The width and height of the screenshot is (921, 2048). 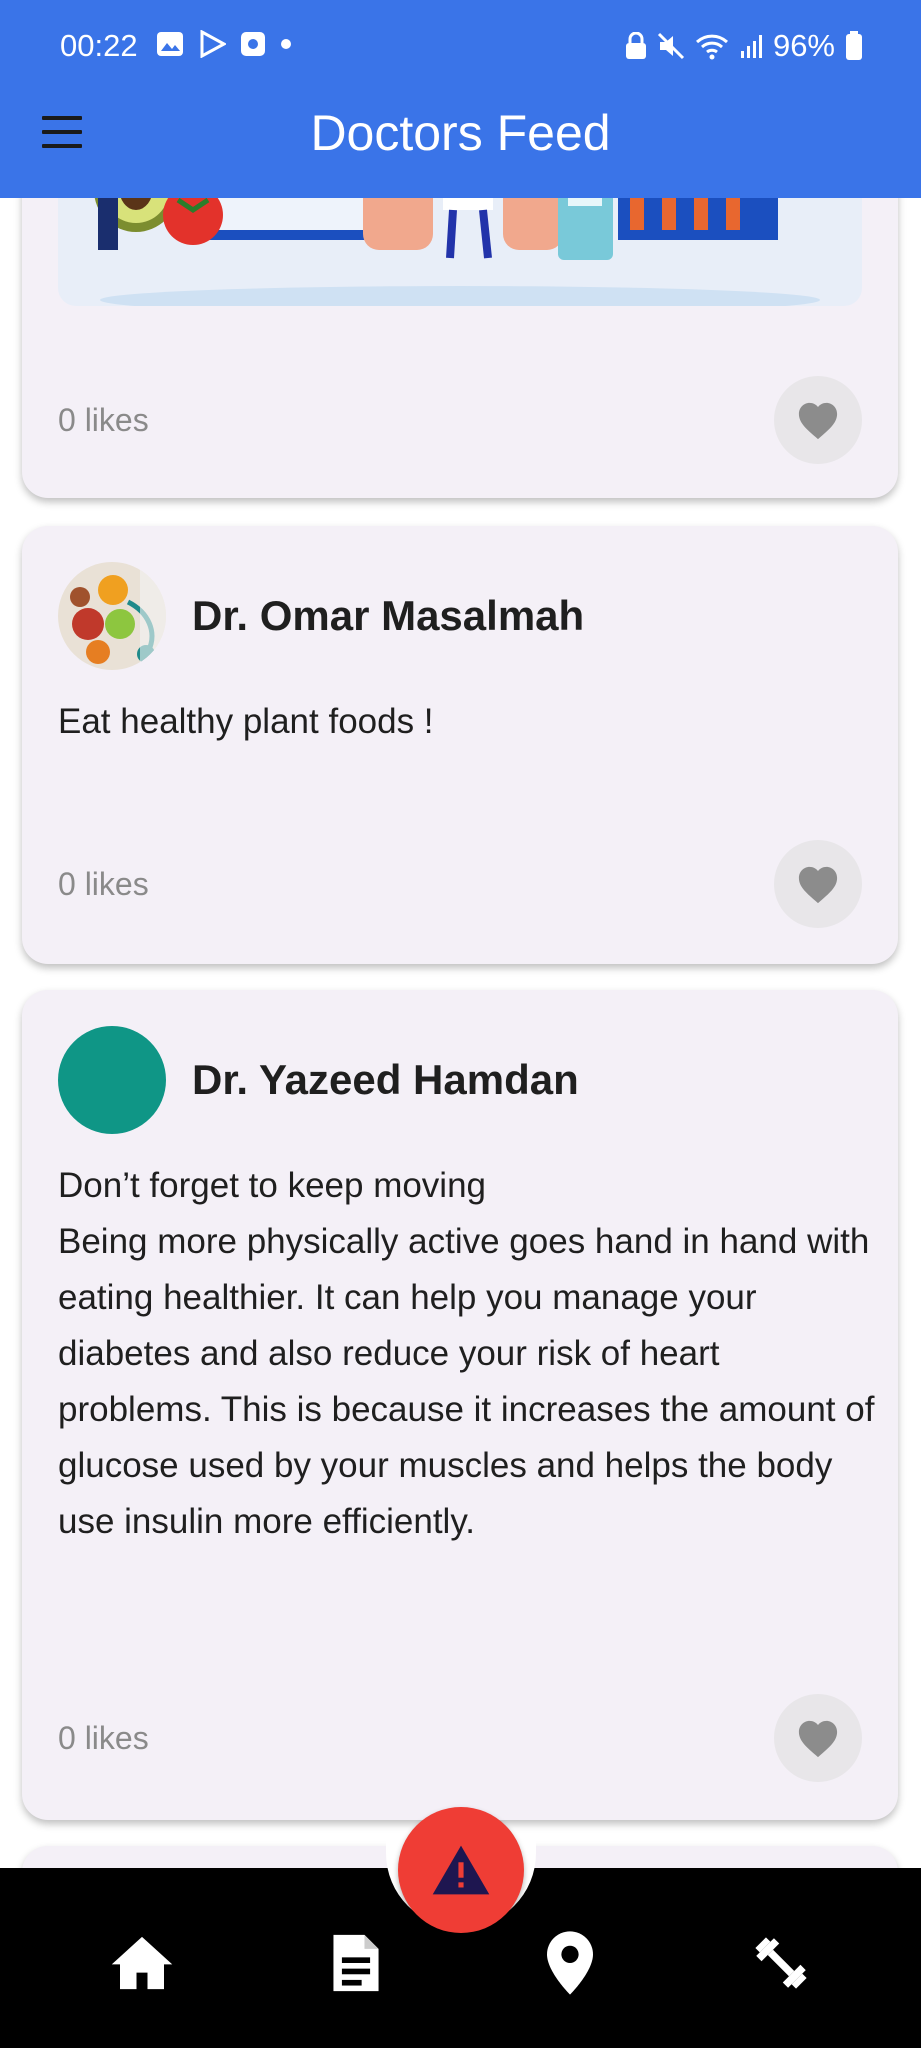 What do you see at coordinates (213, 44) in the screenshot?
I see `play-store-icon` at bounding box center [213, 44].